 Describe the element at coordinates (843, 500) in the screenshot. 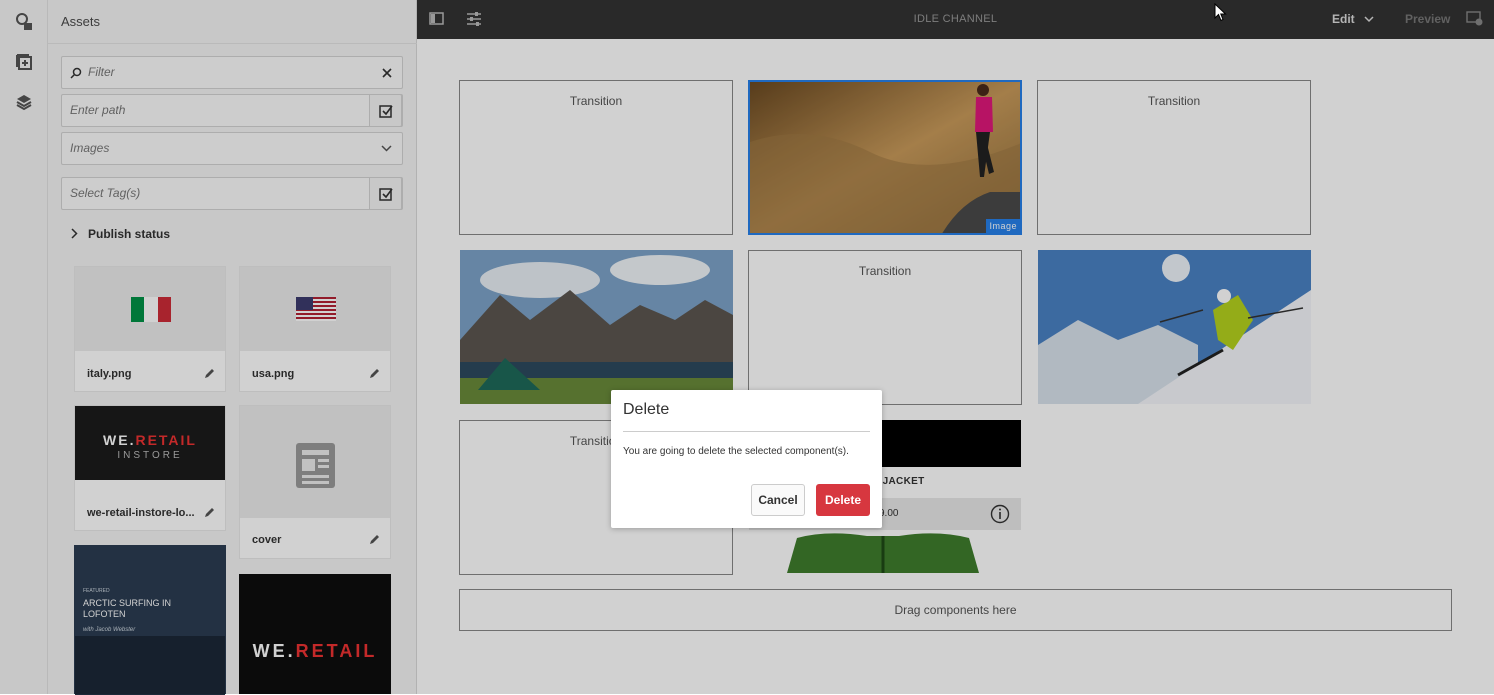

I see `delete-button: Delete` at that location.